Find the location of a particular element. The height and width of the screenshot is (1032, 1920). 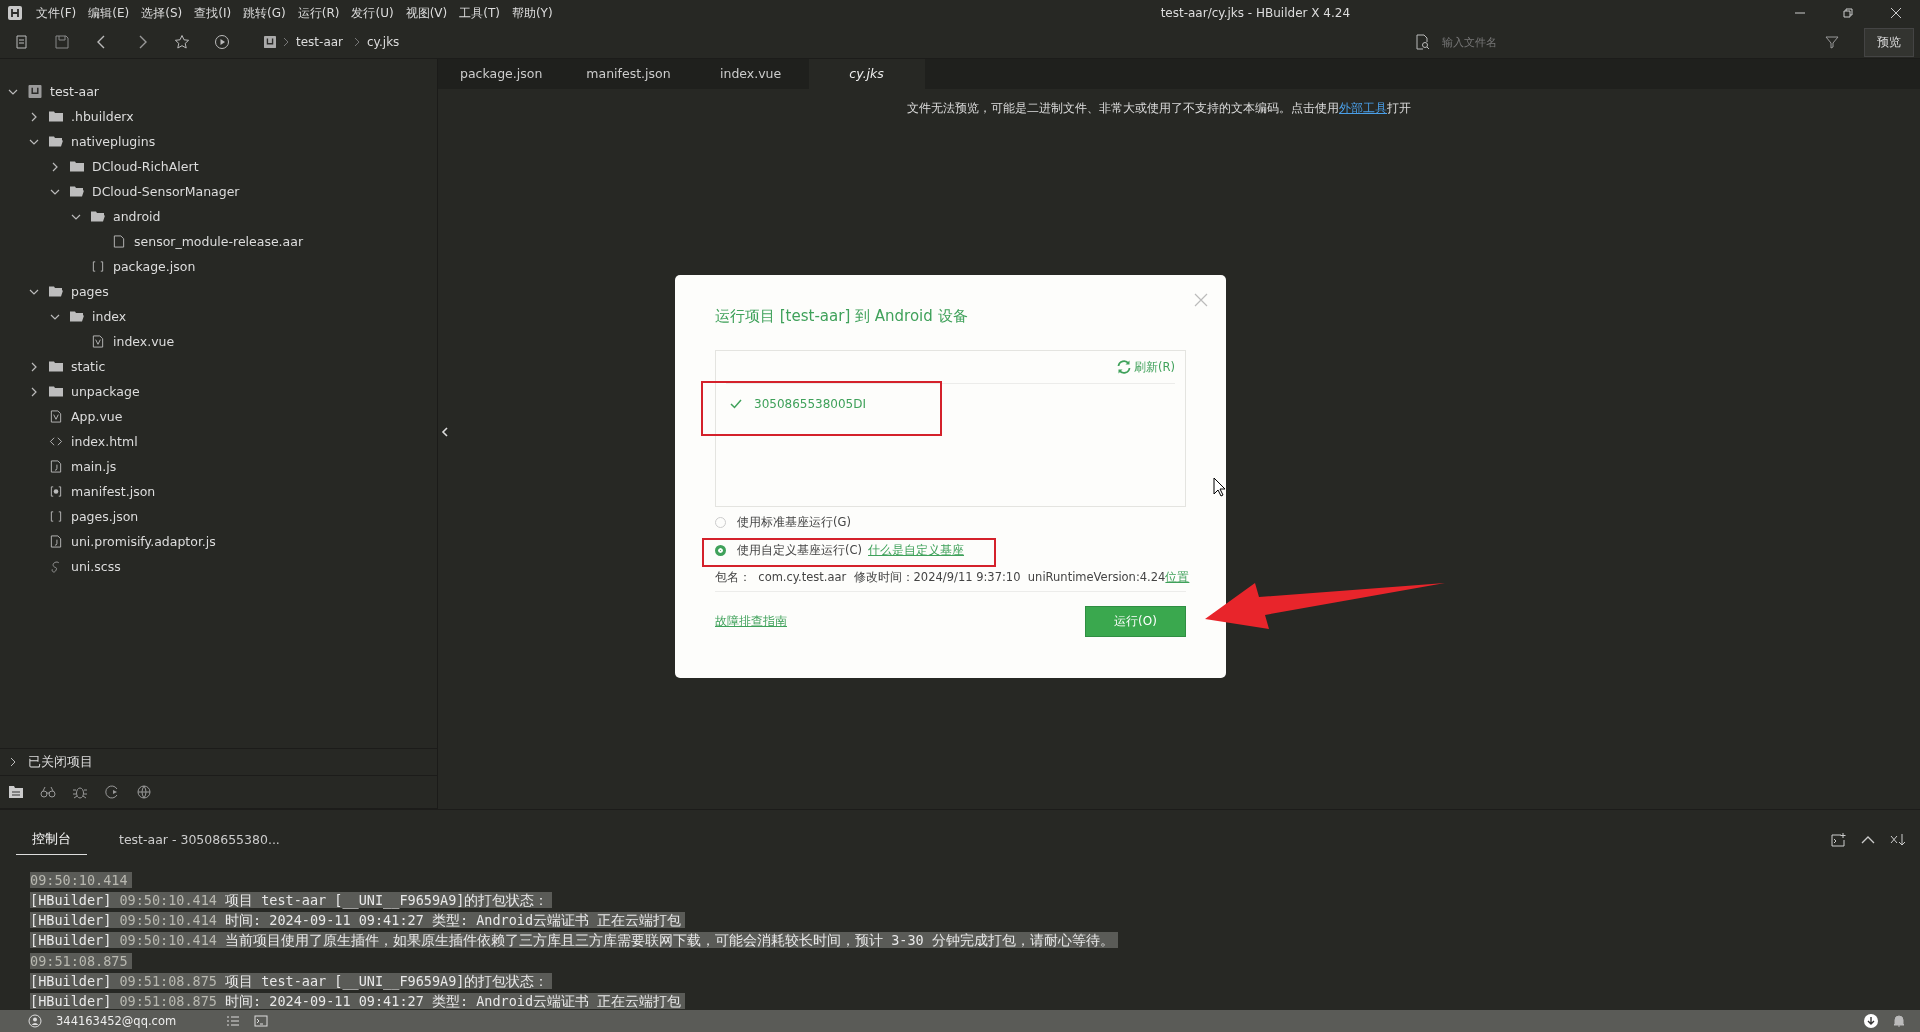

menu-item: 工具(T) is located at coordinates (479, 13).